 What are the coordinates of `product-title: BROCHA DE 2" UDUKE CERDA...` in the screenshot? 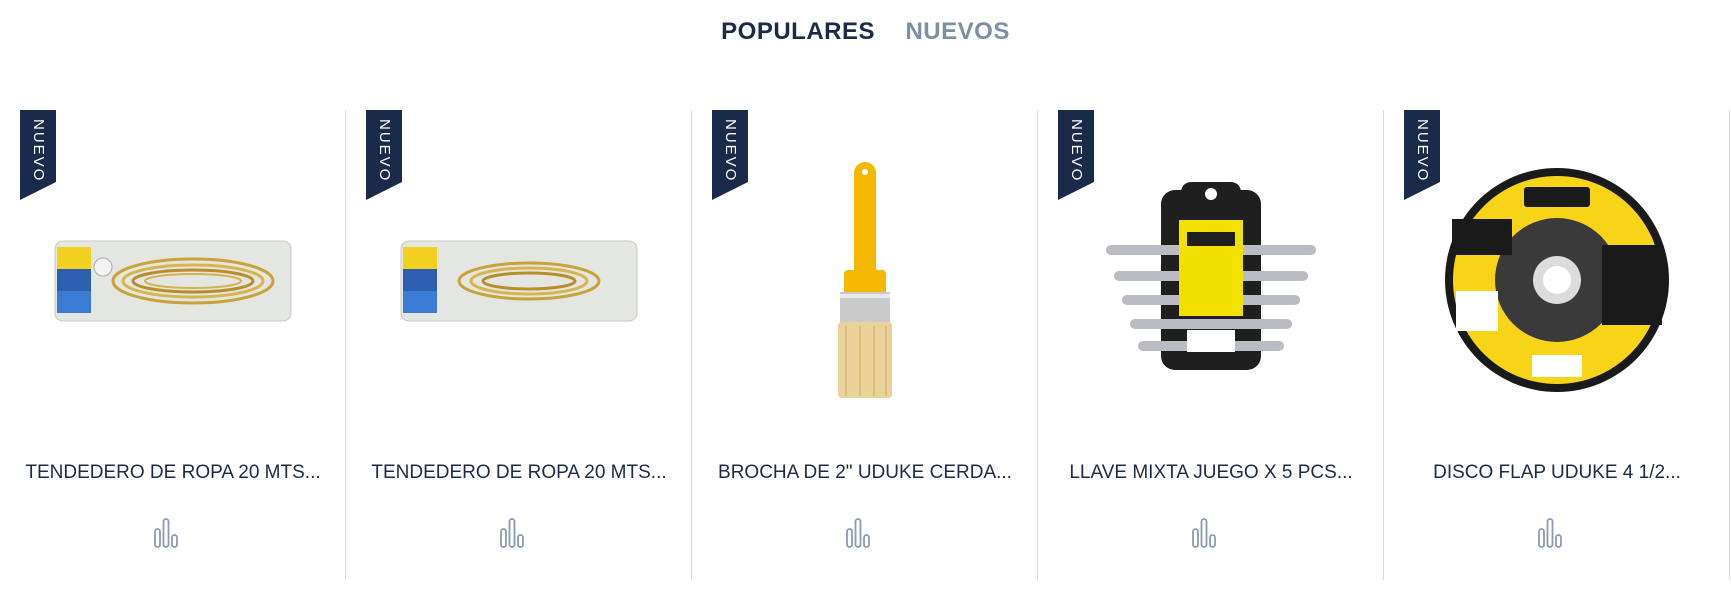 It's located at (865, 473).